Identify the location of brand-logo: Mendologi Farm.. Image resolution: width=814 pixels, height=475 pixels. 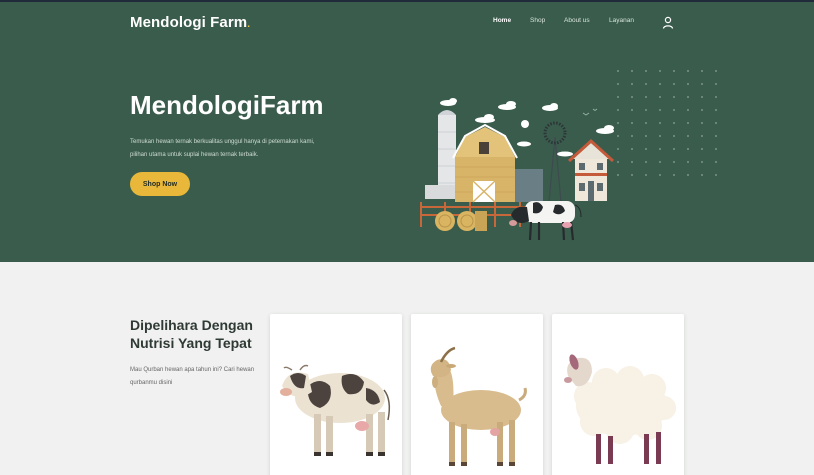
(190, 22).